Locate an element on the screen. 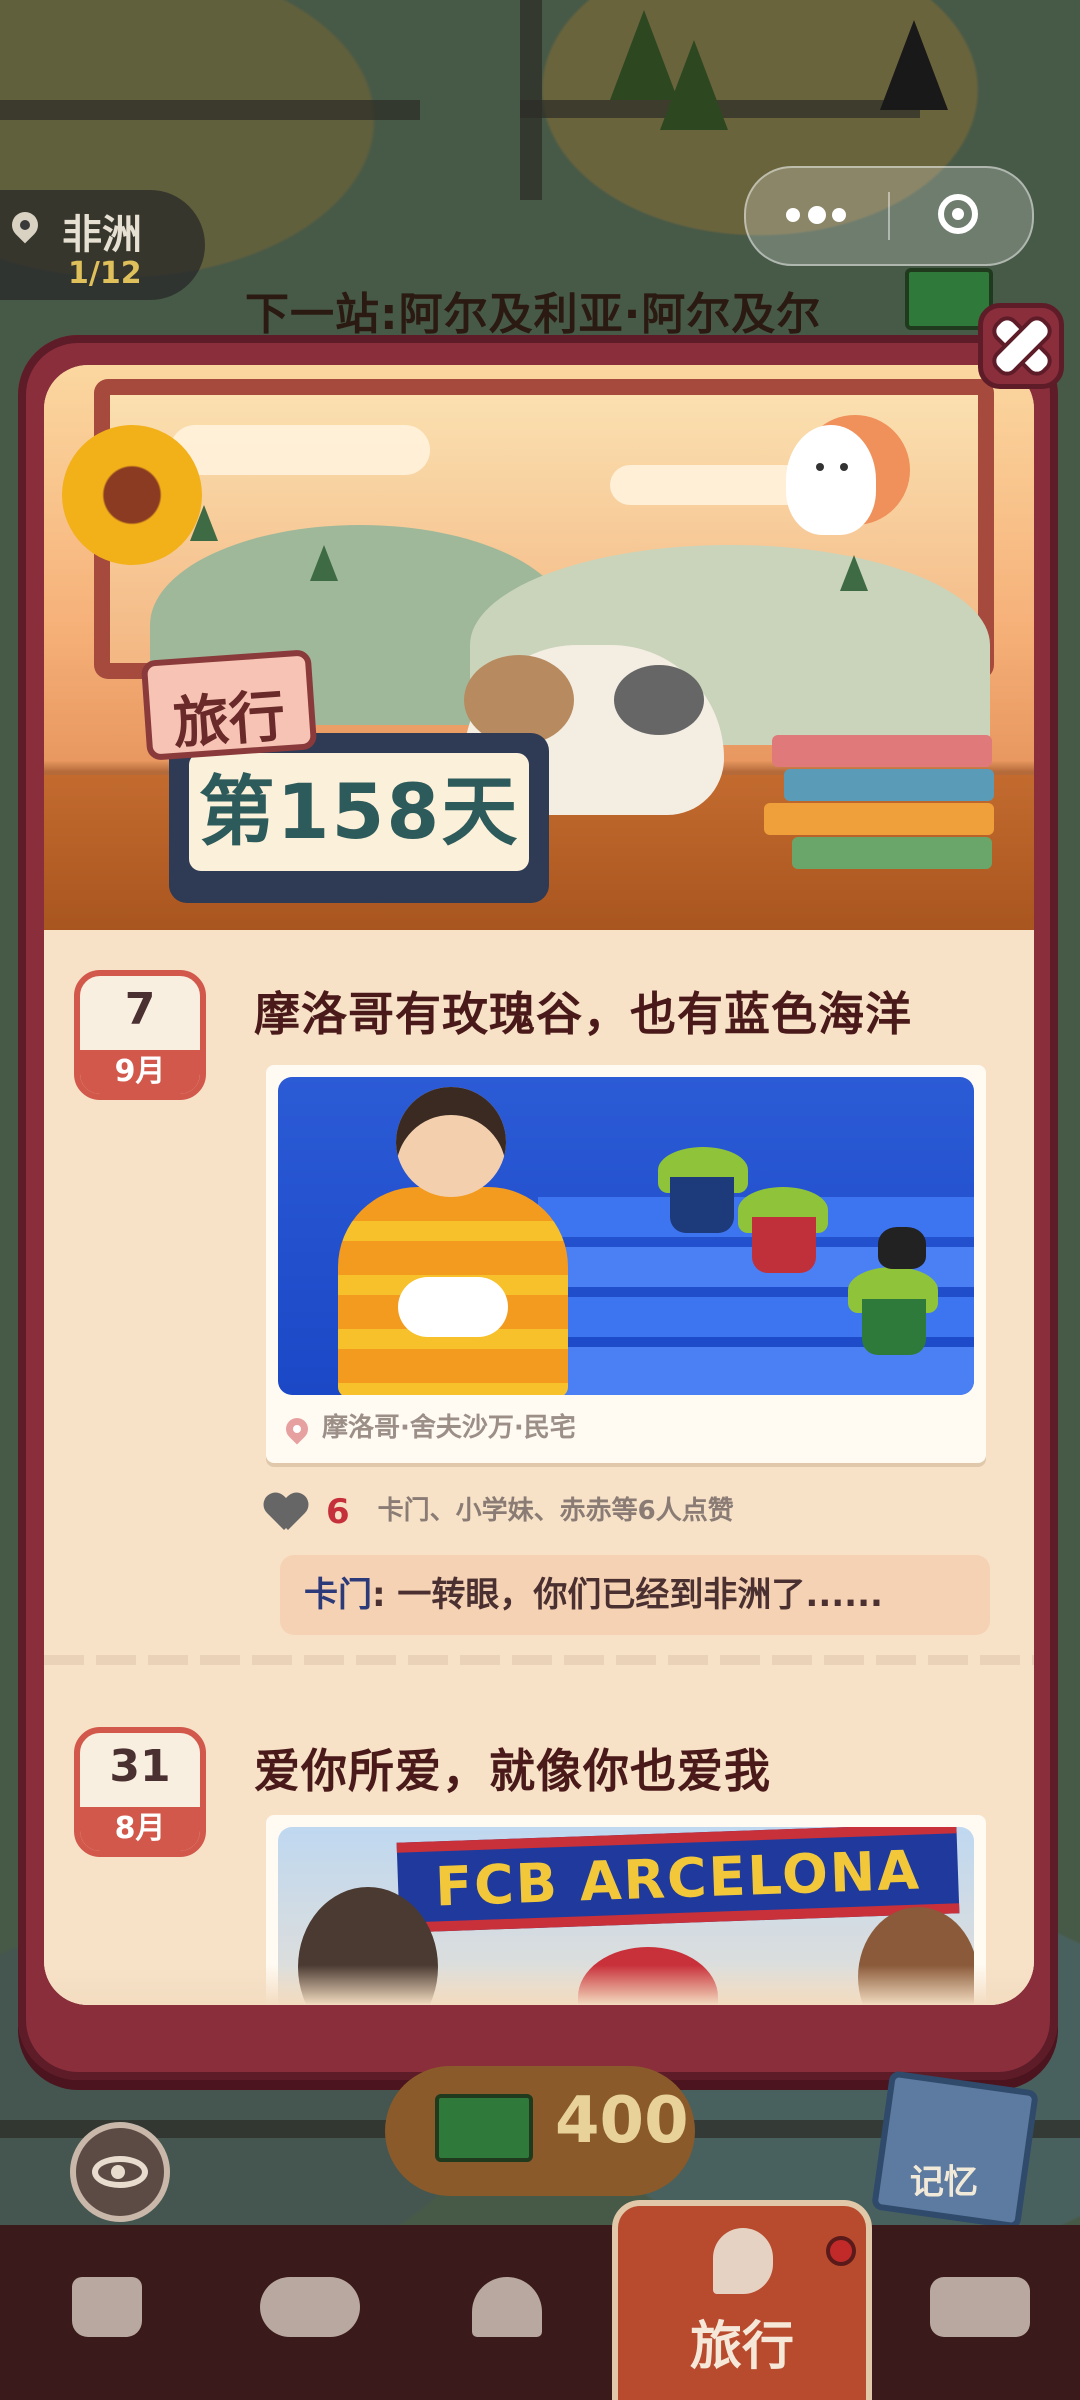  nav-social is located at coordinates (310, 2312).